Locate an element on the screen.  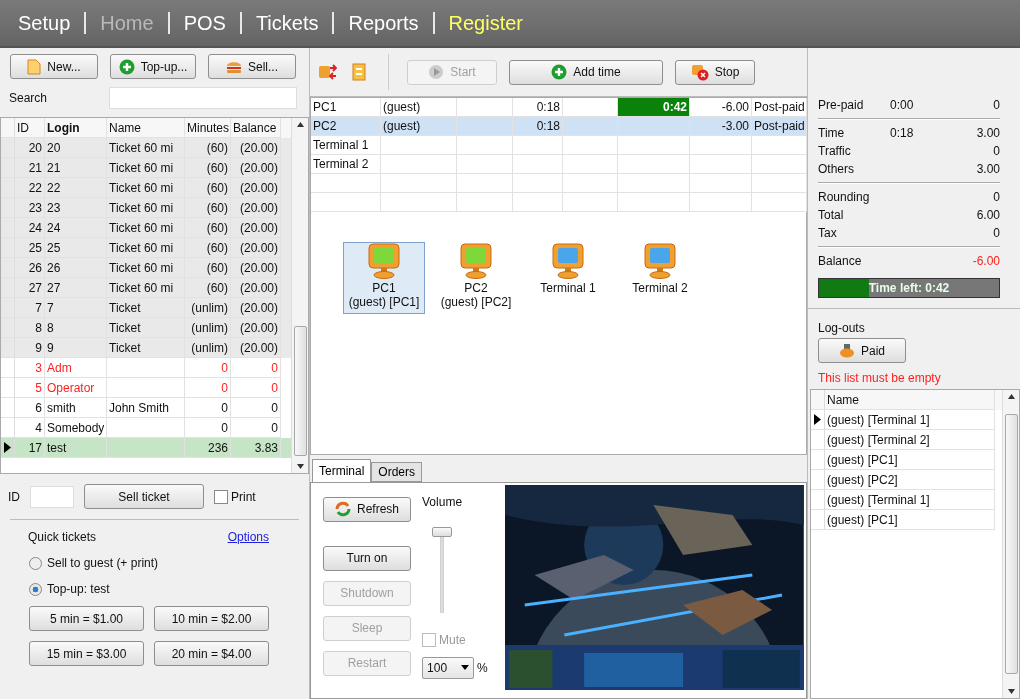
print-checkbox is located at coordinates (221, 496).